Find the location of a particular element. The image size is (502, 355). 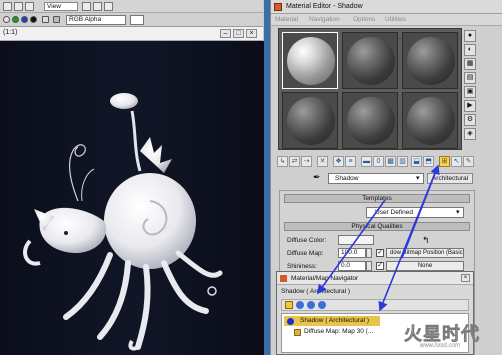

shininess-amount: 0.0 is located at coordinates (352, 266).